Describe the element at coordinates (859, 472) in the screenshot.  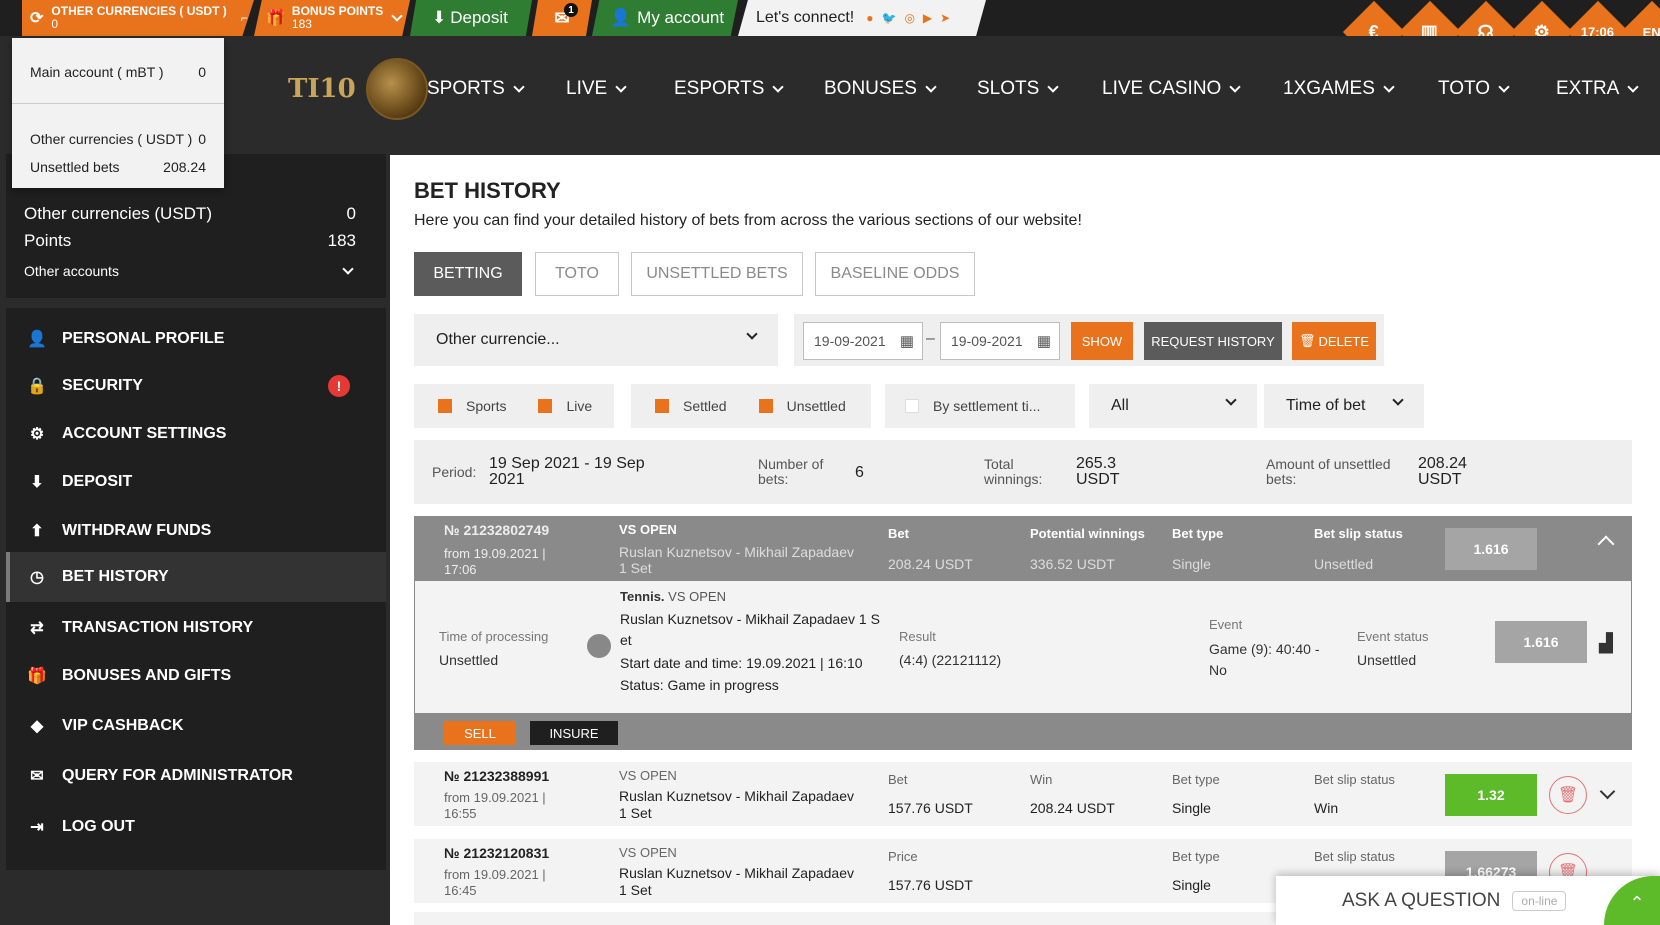
I see `number-of-bets-value: 6` at that location.